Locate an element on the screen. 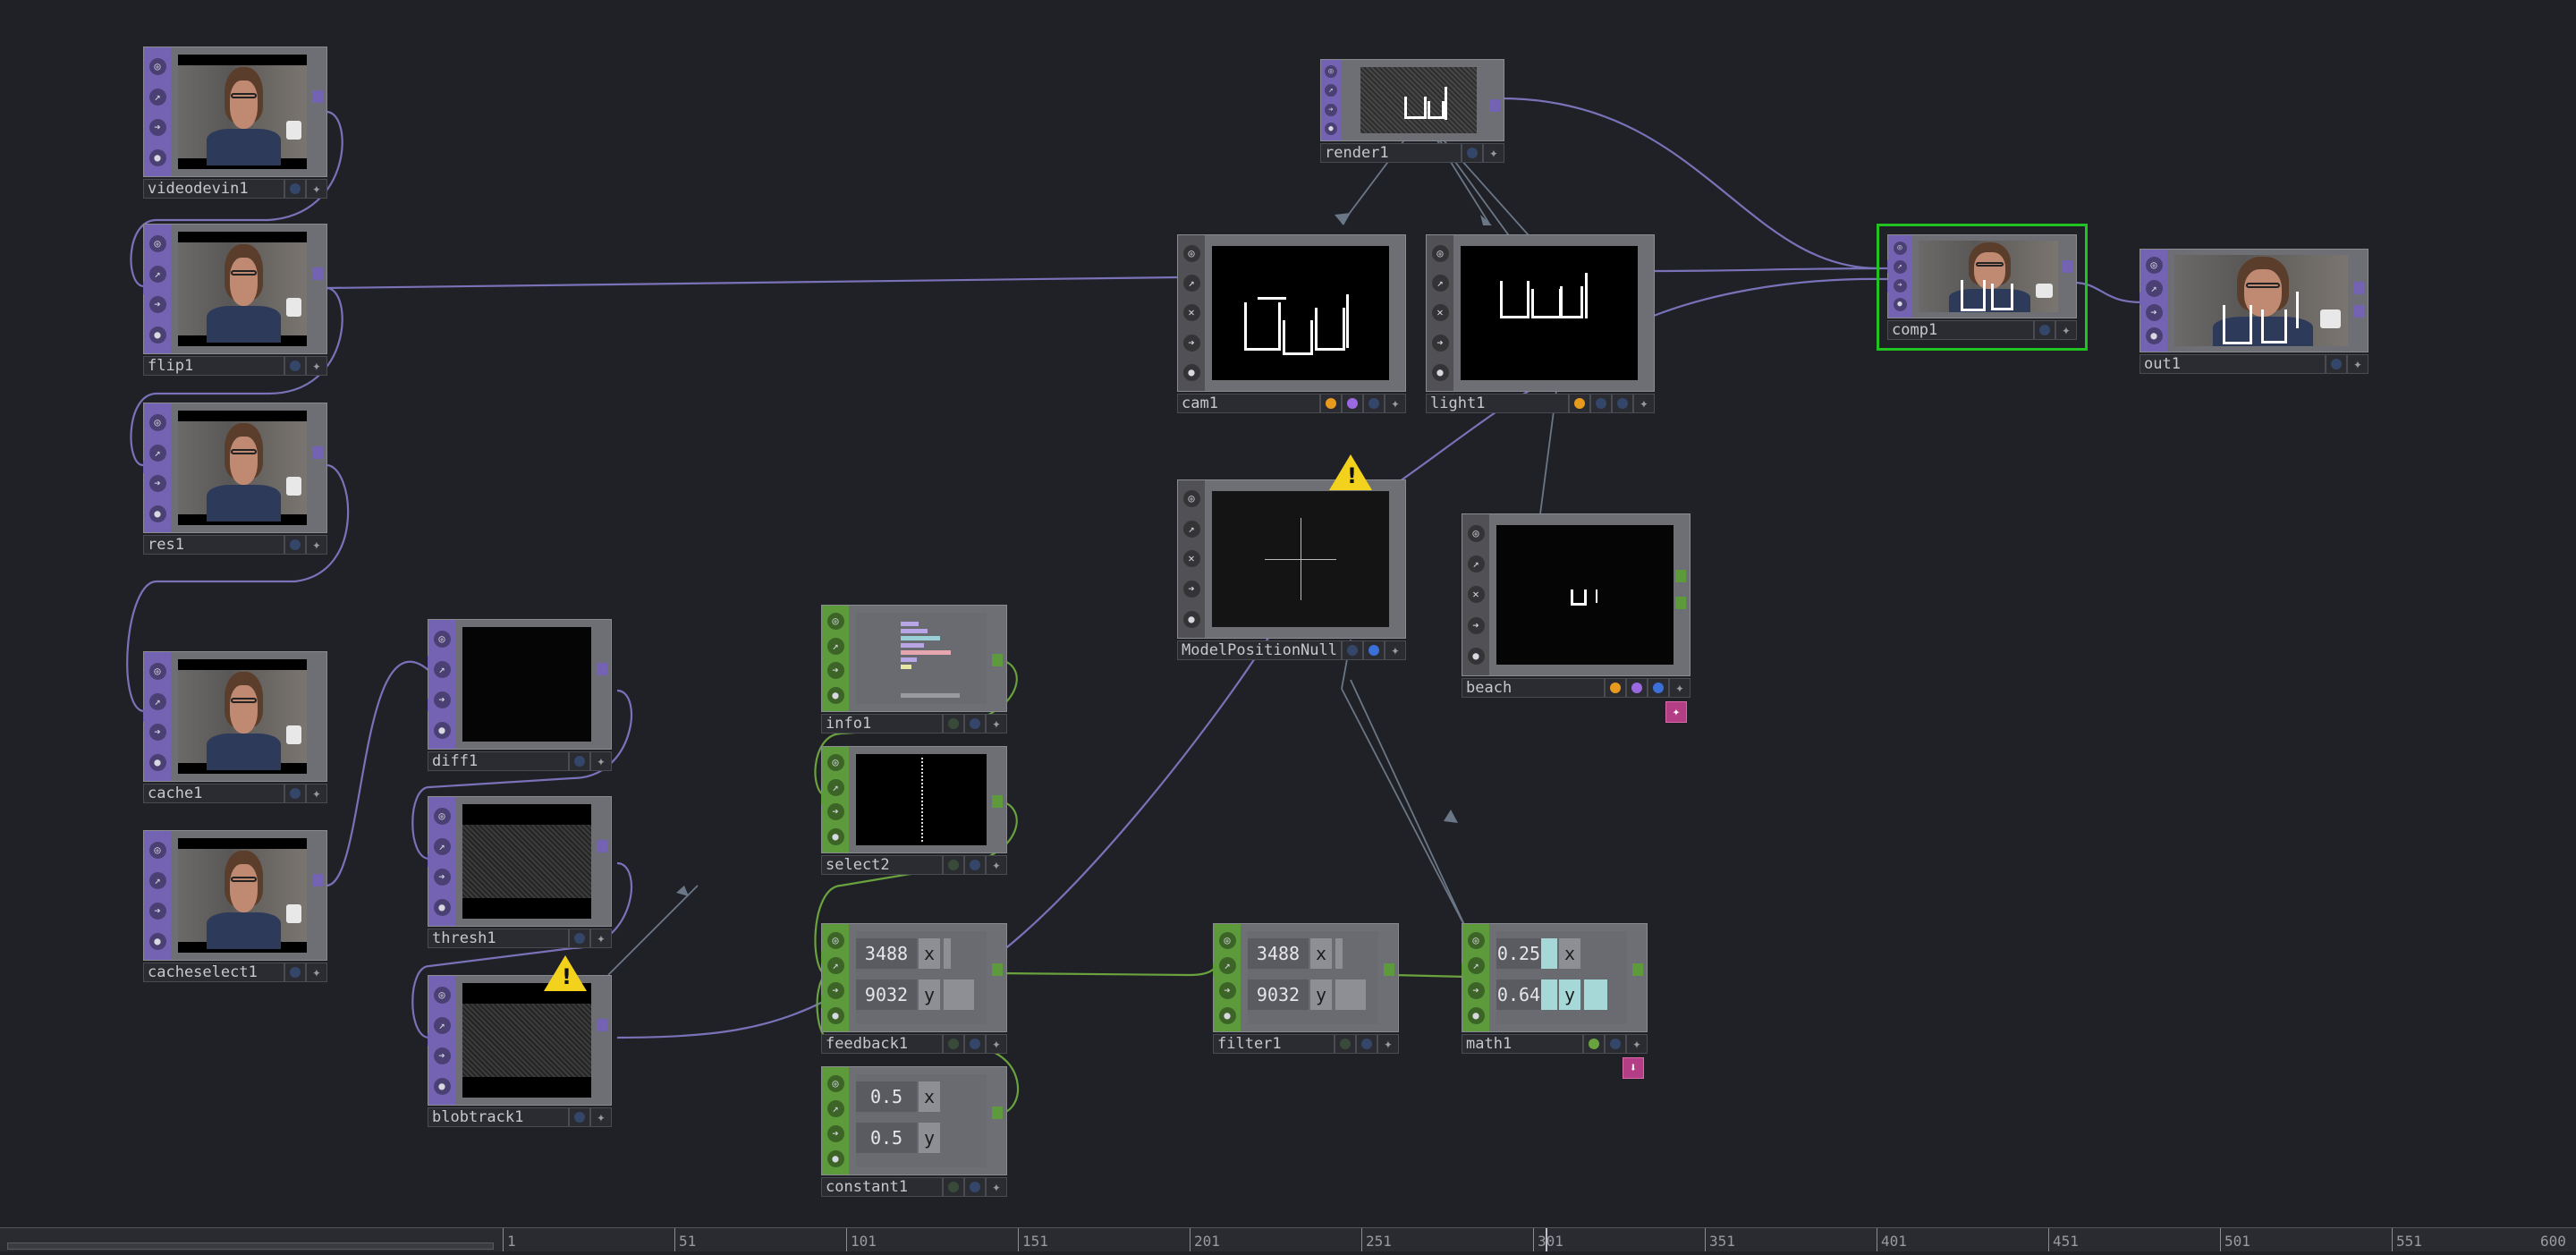 The height and width of the screenshot is (1255, 2576). node-blobtrack1: ◎ ↗ ➔ ● blobtrack1 ✦ is located at coordinates (520, 1051).